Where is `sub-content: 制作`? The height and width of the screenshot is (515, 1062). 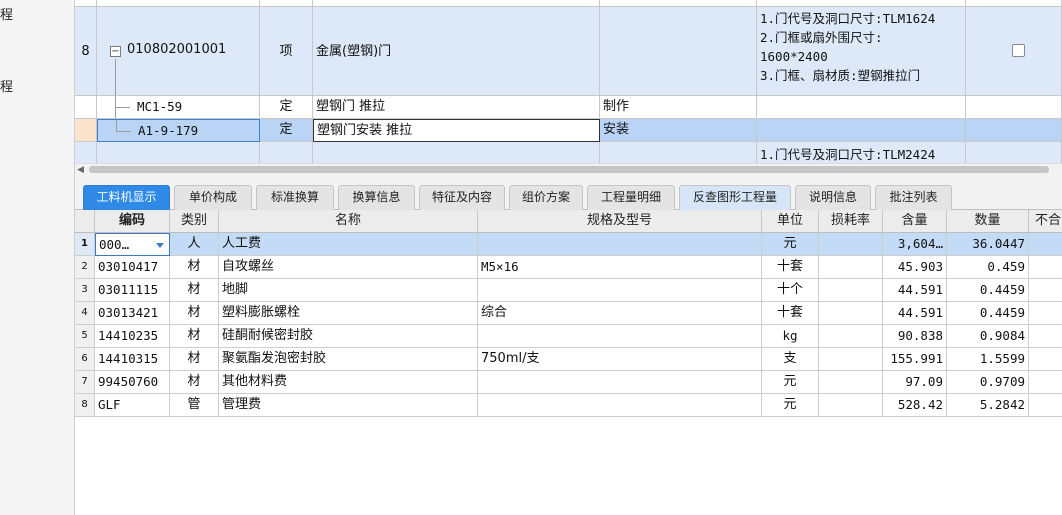 sub-content: 制作 is located at coordinates (678, 107).